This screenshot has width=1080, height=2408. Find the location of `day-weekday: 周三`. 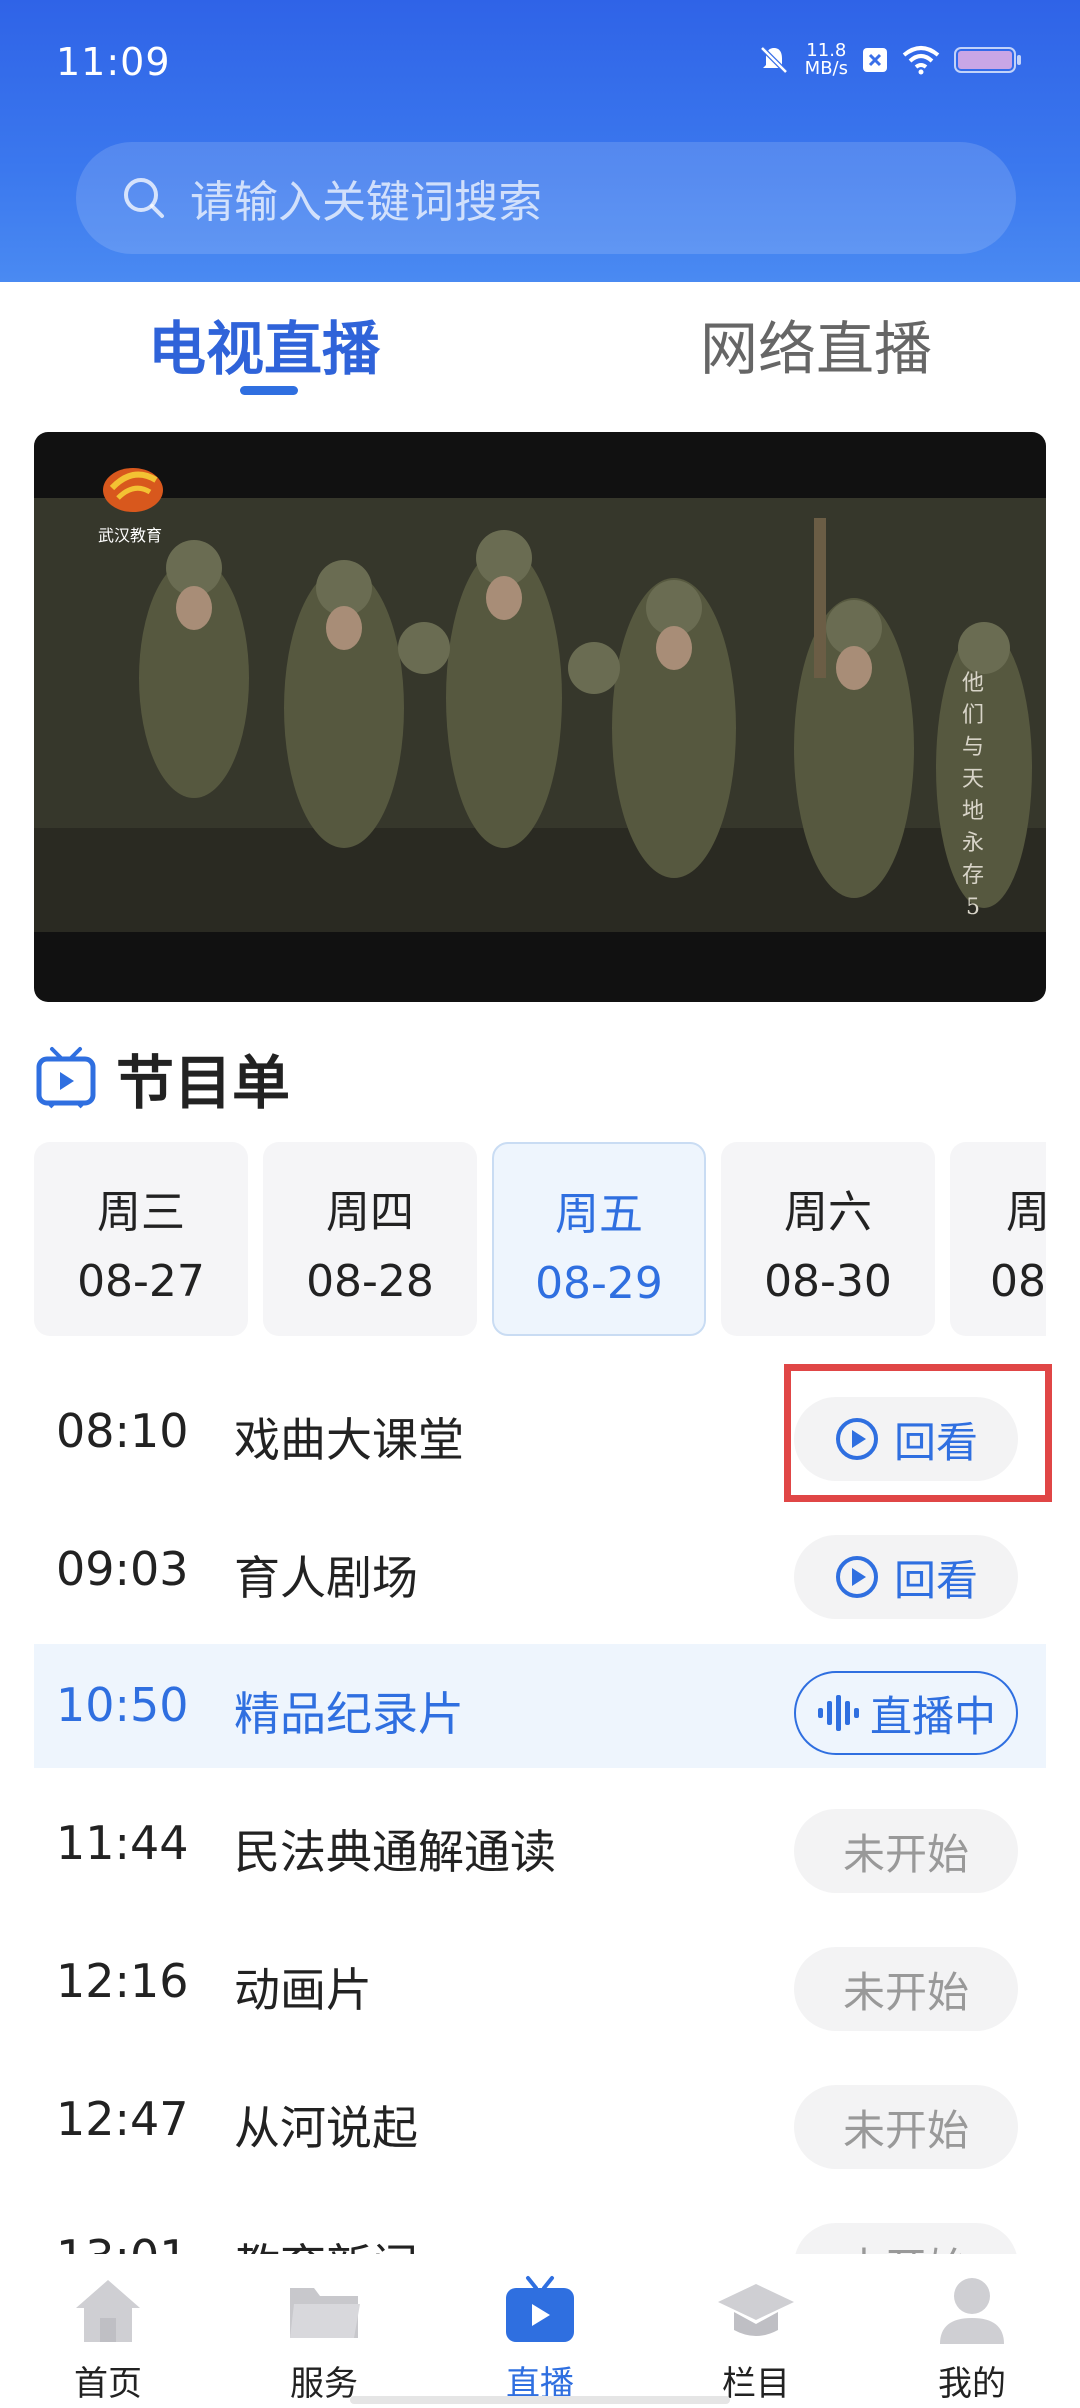

day-weekday: 周三 is located at coordinates (141, 1212).